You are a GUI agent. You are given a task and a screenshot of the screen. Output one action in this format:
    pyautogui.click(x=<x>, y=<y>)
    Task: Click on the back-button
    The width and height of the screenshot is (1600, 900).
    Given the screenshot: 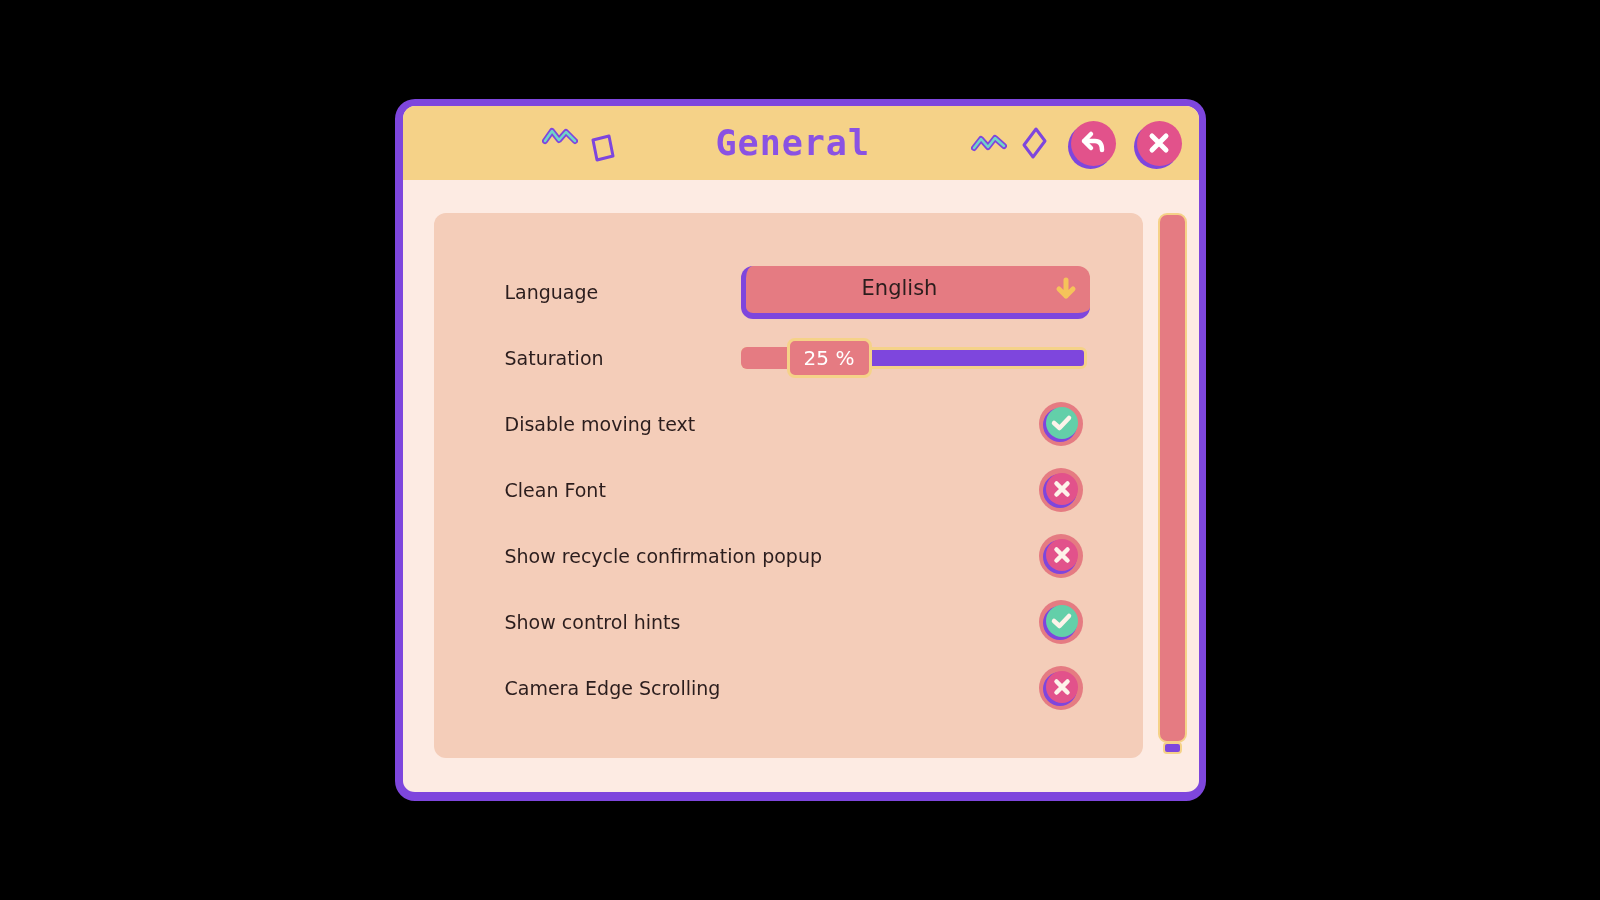 What is the action you would take?
    pyautogui.click(x=1093, y=143)
    